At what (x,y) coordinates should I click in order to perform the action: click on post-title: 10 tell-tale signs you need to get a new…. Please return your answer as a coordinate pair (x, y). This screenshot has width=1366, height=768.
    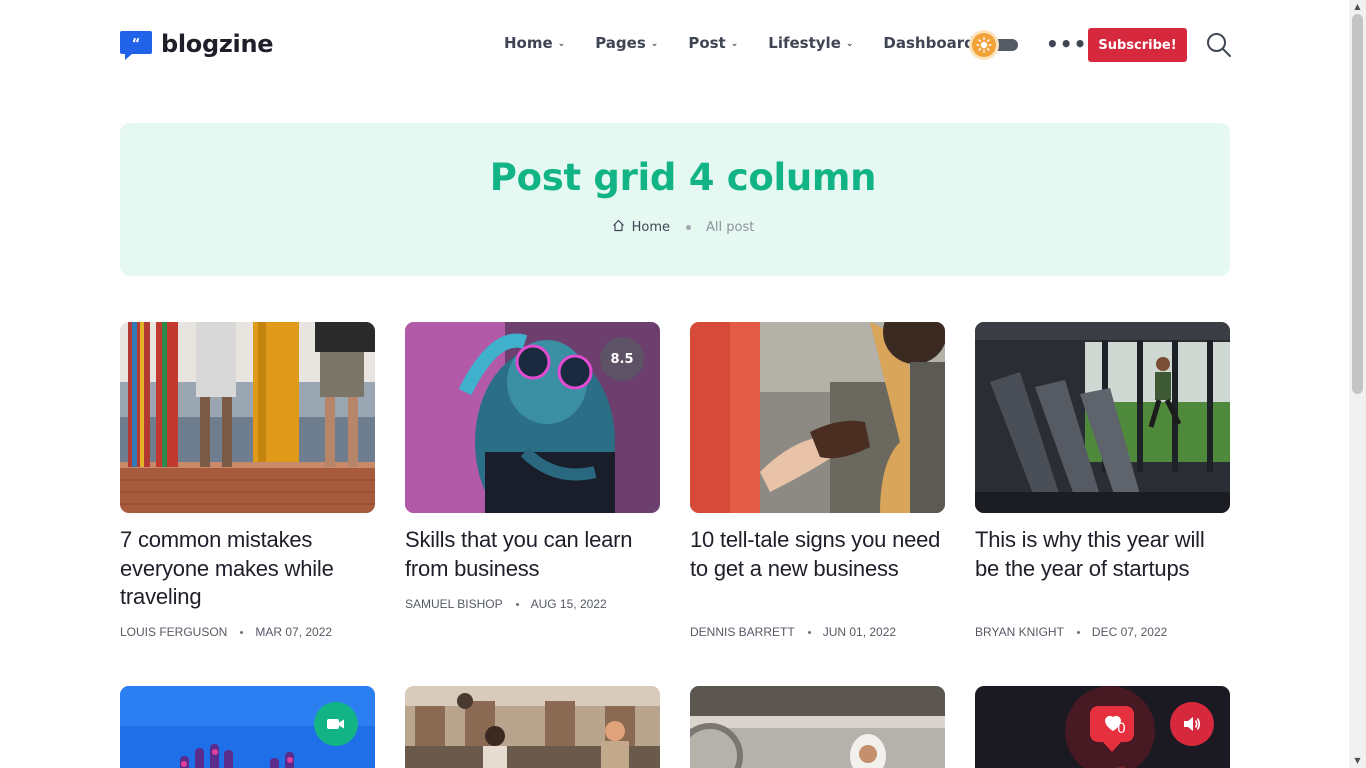
    Looking at the image, I should click on (817, 554).